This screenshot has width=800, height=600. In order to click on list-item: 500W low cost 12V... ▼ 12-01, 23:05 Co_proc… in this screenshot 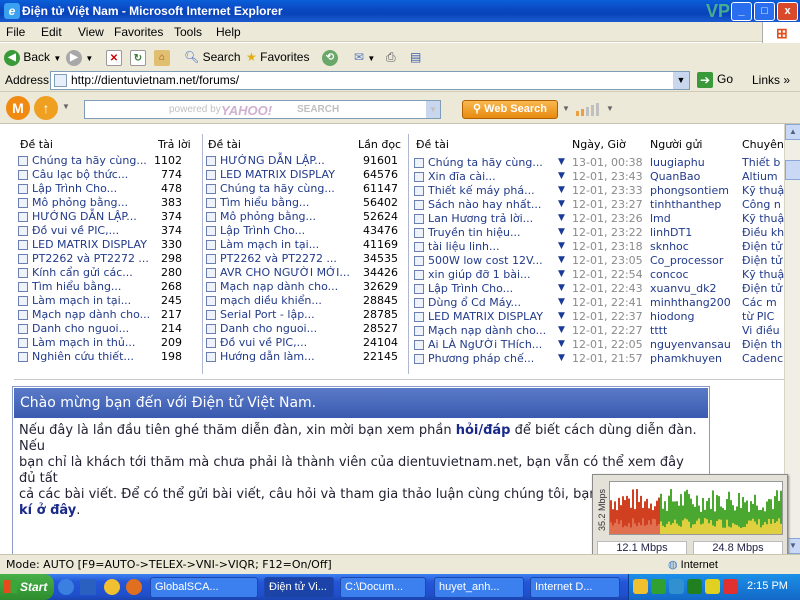, I will do `click(599, 261)`.